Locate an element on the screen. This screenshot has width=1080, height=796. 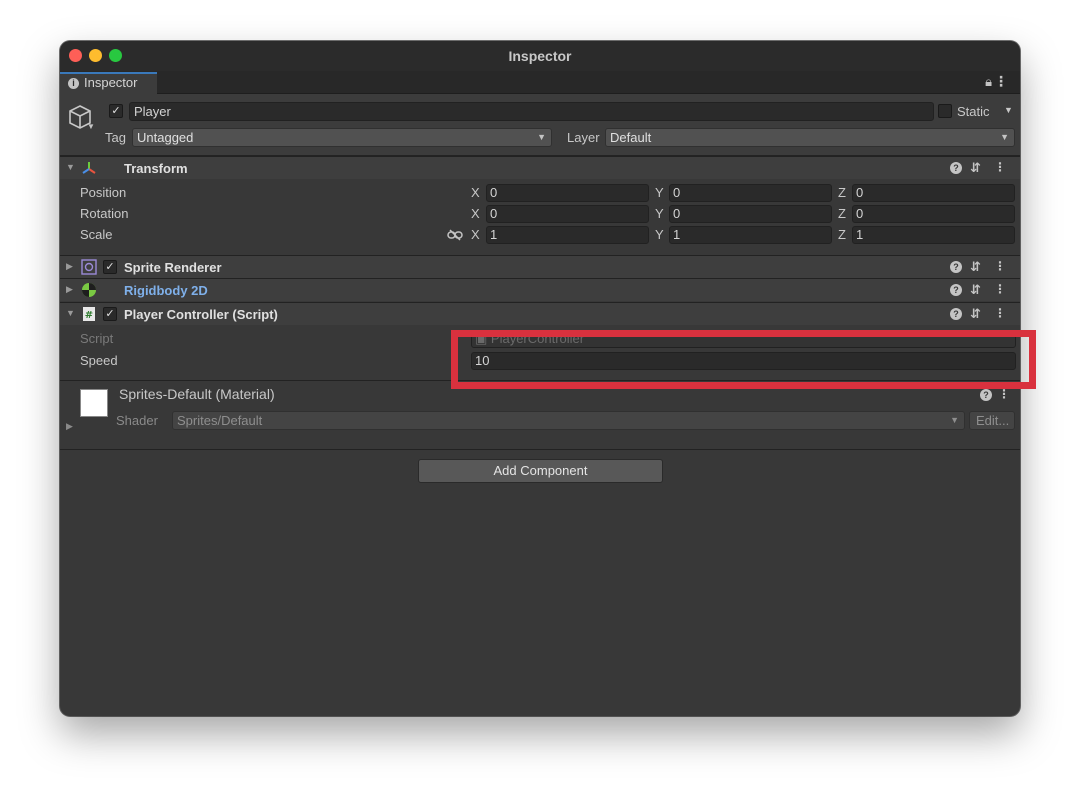
rotation-y-field: 0 is located at coordinates (750, 214).